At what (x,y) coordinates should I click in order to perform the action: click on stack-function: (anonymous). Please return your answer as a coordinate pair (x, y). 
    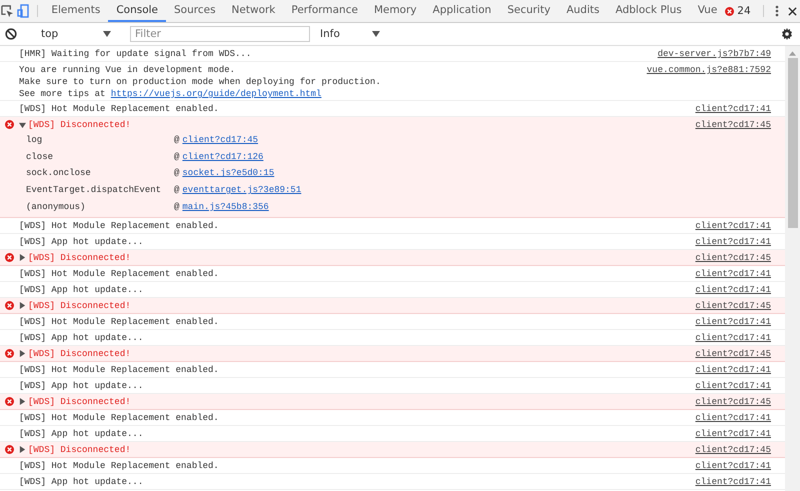
    Looking at the image, I should click on (56, 206).